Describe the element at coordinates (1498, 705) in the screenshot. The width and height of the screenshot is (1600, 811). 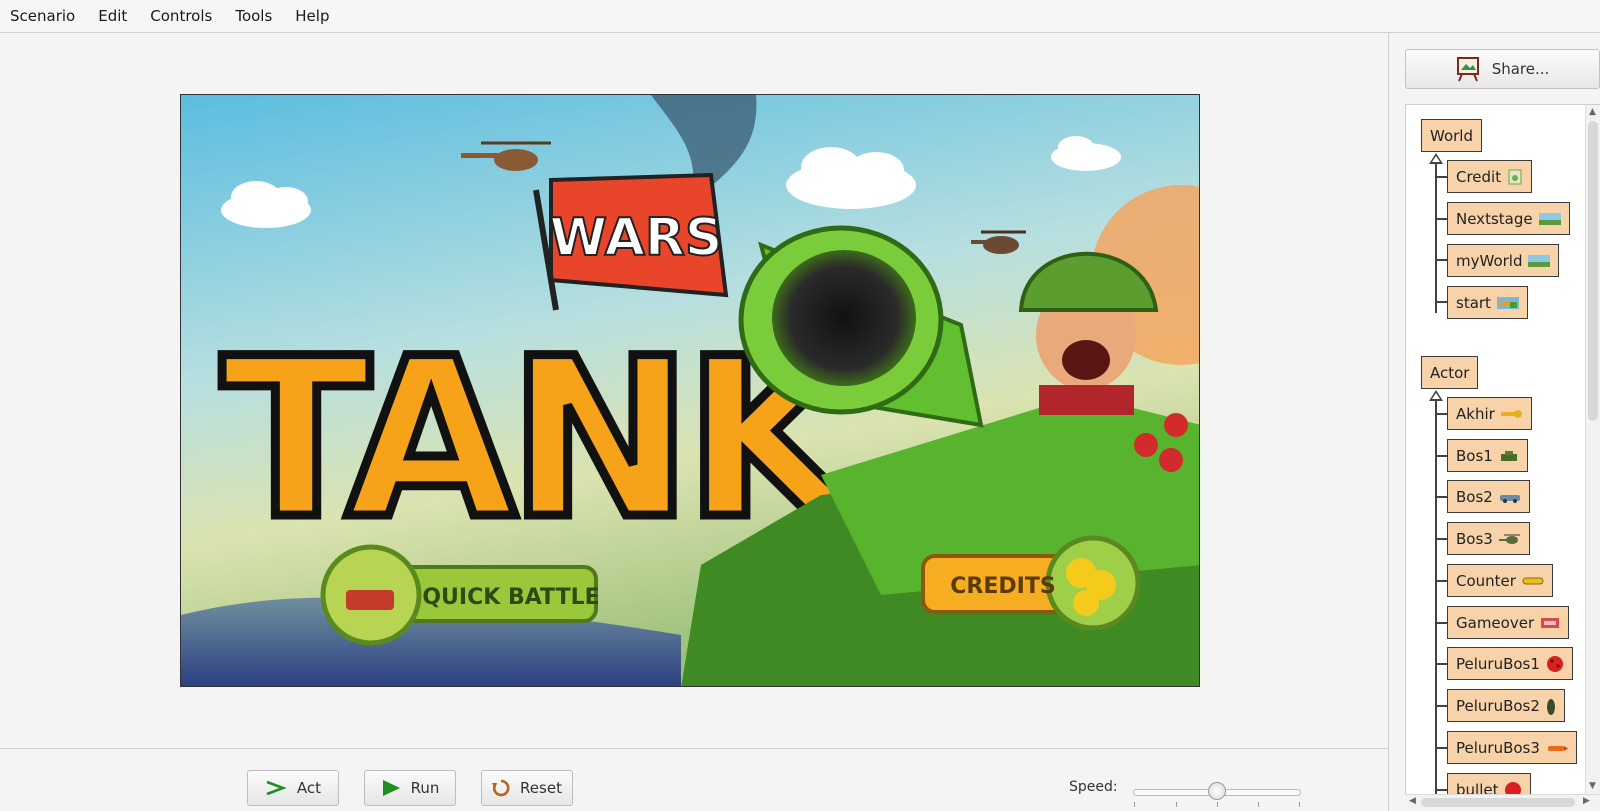
I see `class-label: PeluruBos2` at that location.